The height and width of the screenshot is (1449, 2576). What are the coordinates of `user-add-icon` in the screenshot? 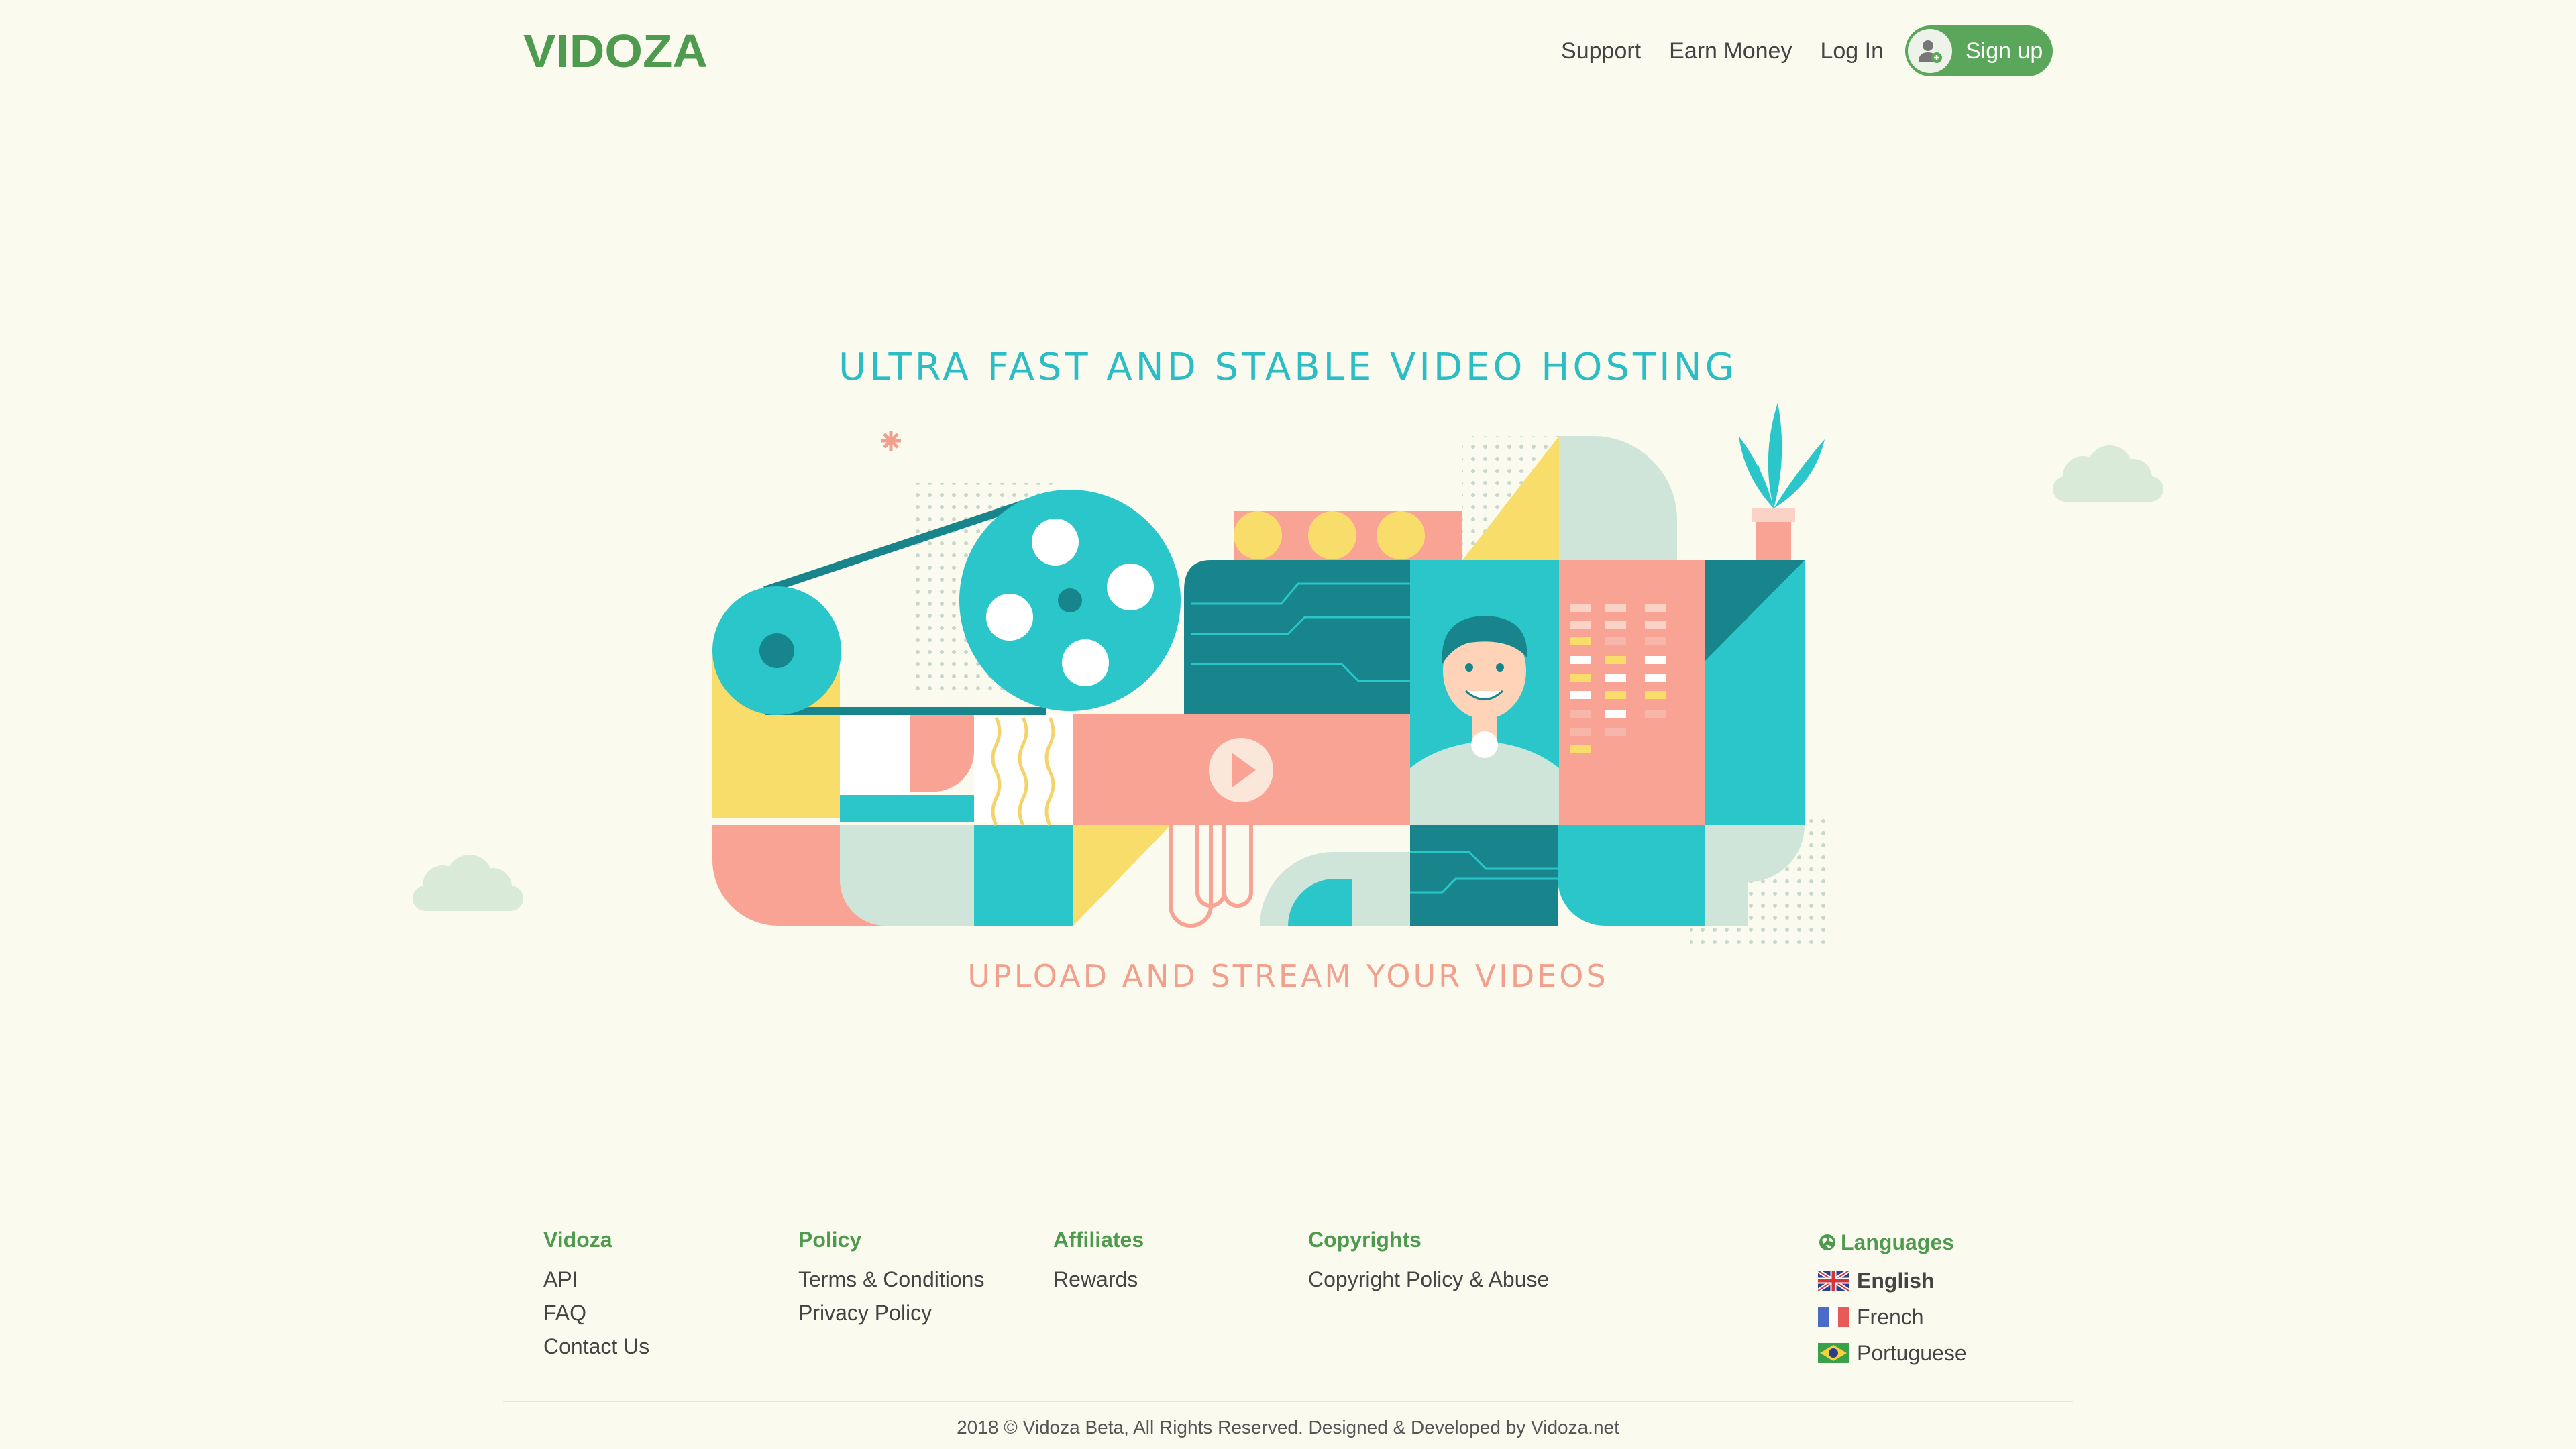 It's located at (1930, 51).